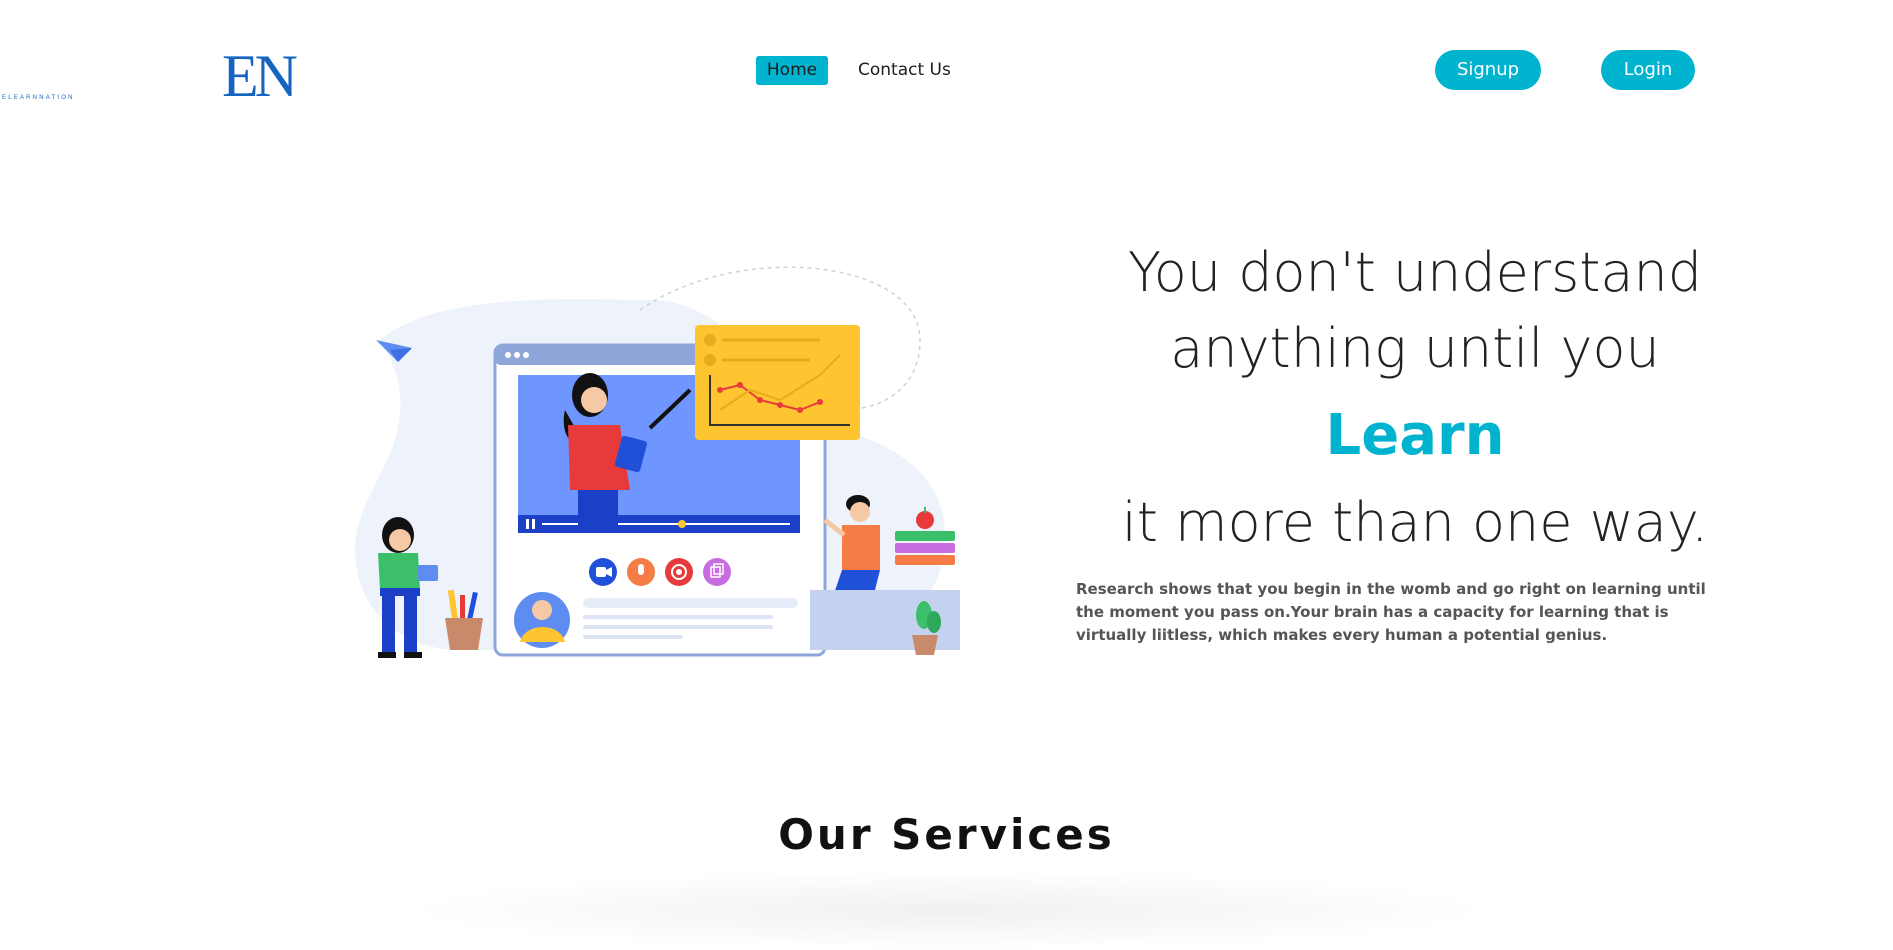  What do you see at coordinates (1488, 70) in the screenshot?
I see `signup-button: Signup` at bounding box center [1488, 70].